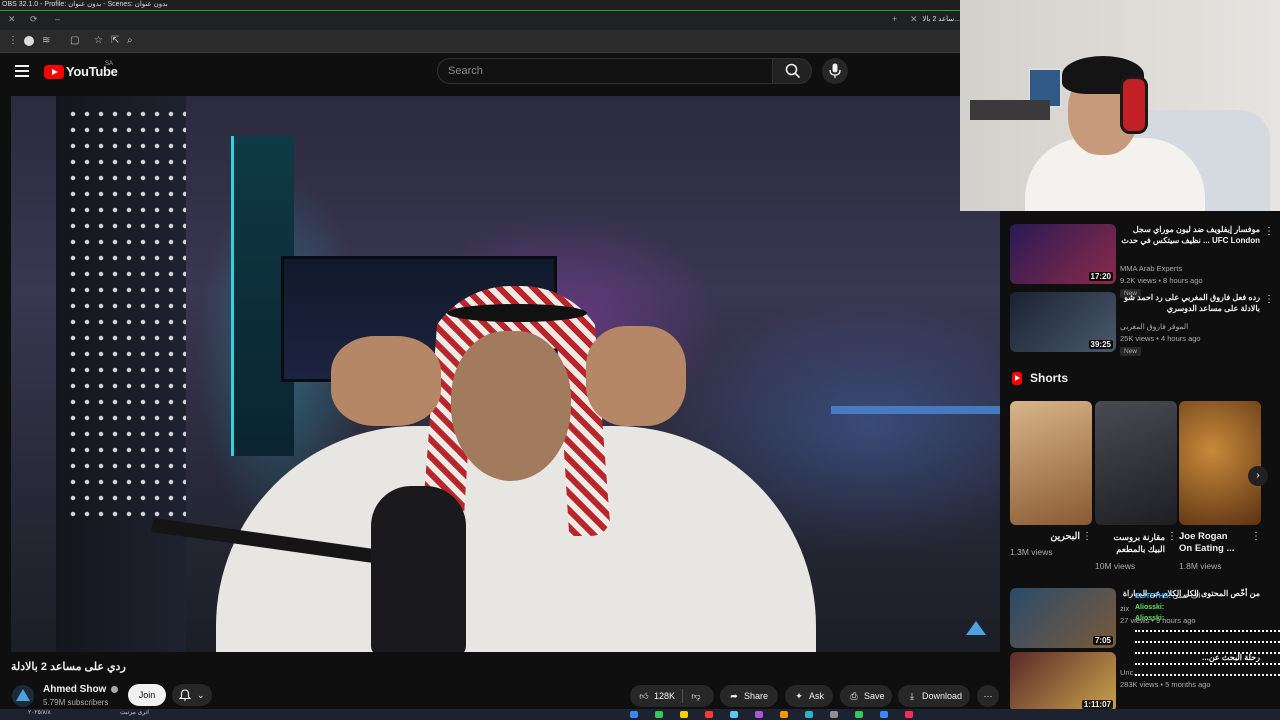  Describe the element at coordinates (192, 695) in the screenshot. I see `notification-bell-button: ⌄` at that location.